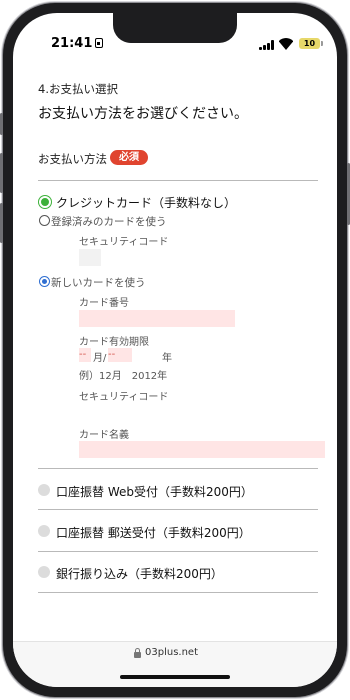 The height and width of the screenshot is (700, 350). What do you see at coordinates (139, 573) in the screenshot?
I see `bank-transfer-label: 銀行振り込み（手数料200円）` at bounding box center [139, 573].